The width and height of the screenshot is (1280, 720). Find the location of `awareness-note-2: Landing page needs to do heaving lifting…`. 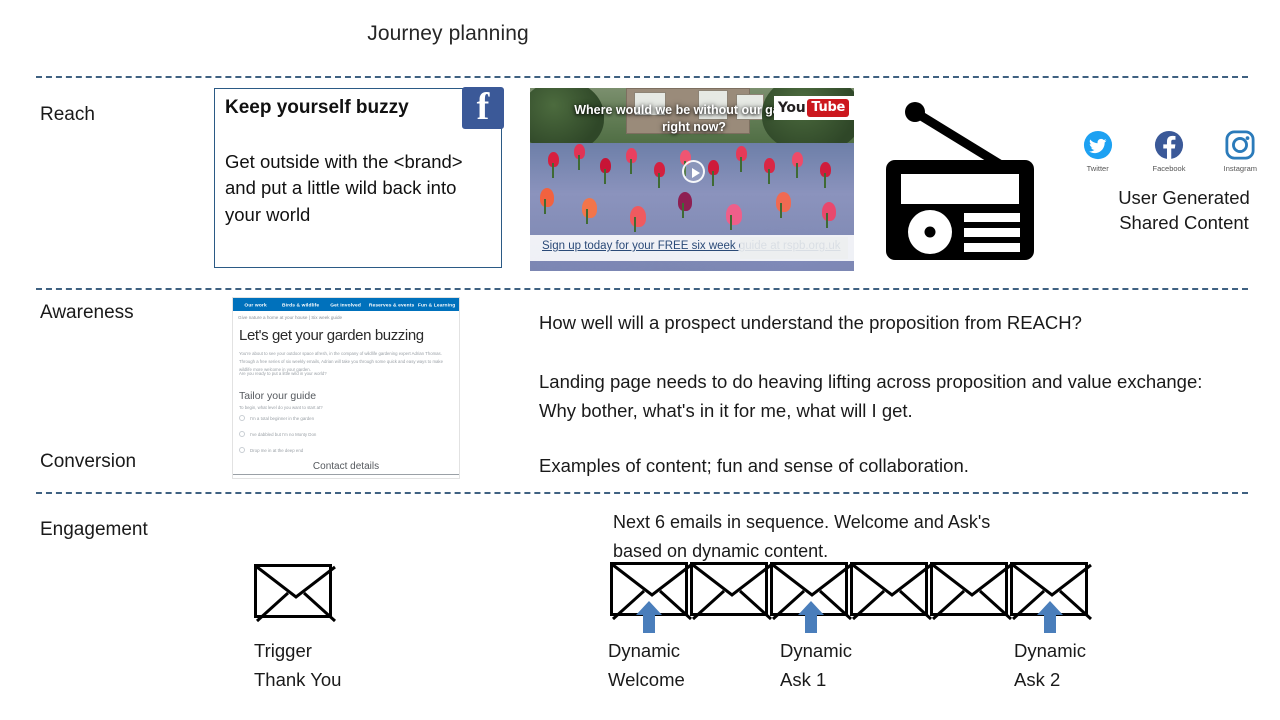

awareness-note-2: Landing page needs to do heaving lifting… is located at coordinates (871, 396).